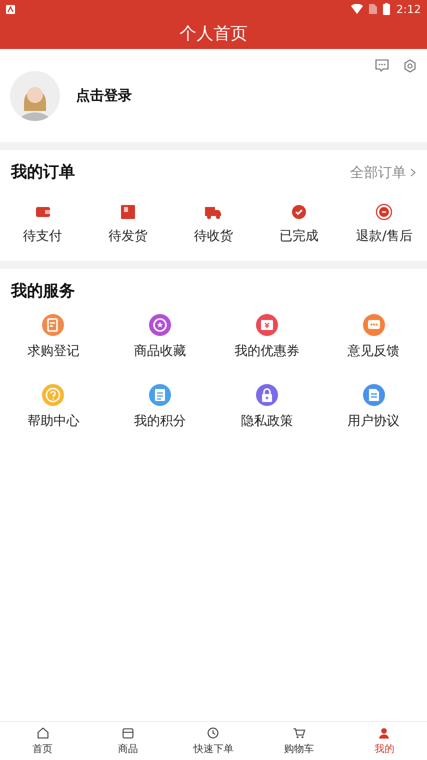  Describe the element at coordinates (43, 733) in the screenshot. I see `home-icon` at that location.